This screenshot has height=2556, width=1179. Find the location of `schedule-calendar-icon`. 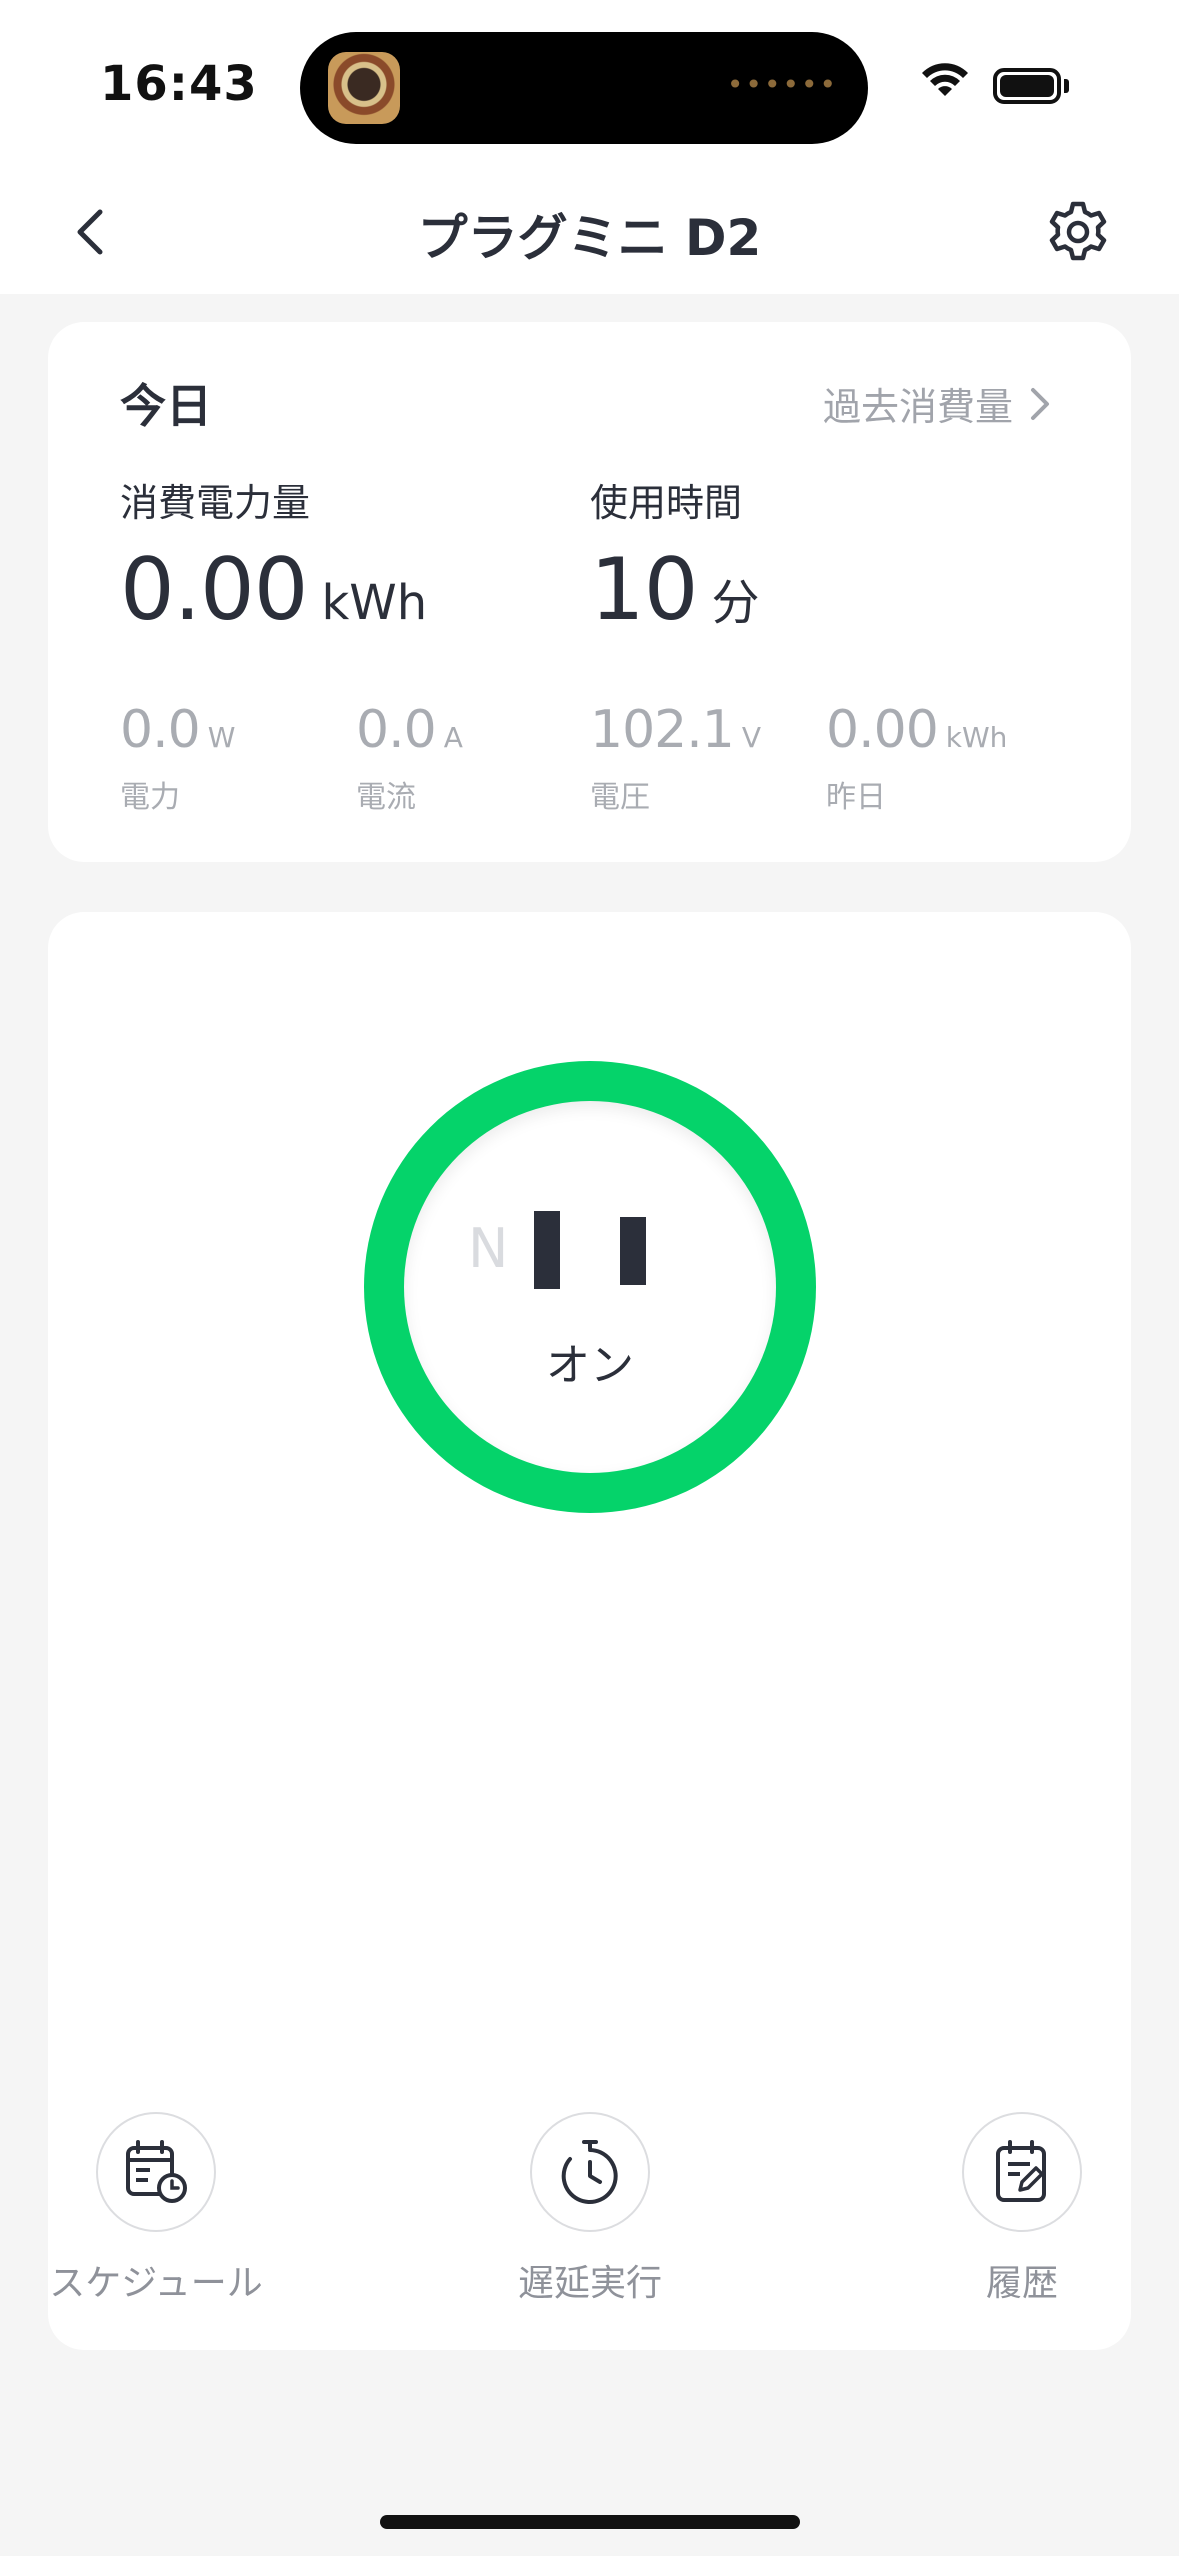

schedule-calendar-icon is located at coordinates (156, 2171).